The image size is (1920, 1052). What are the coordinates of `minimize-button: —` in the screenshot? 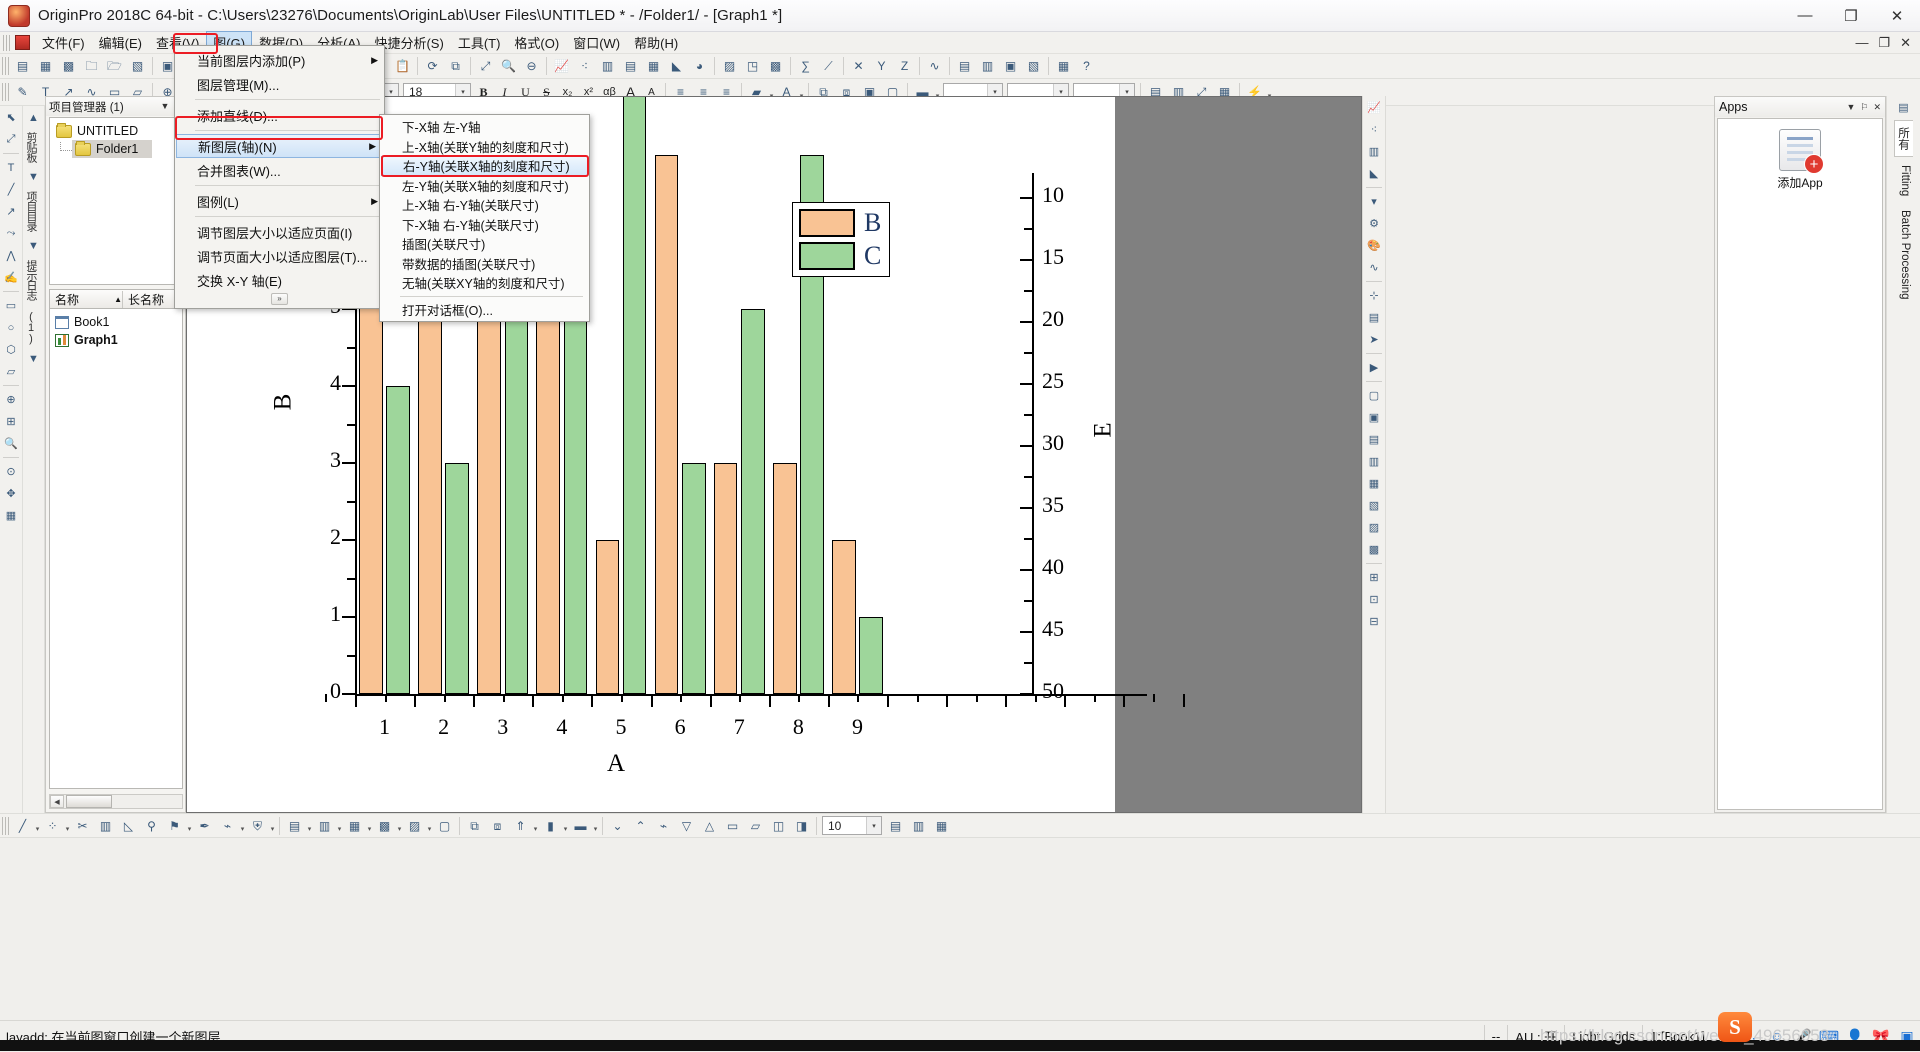 It's located at (1805, 16).